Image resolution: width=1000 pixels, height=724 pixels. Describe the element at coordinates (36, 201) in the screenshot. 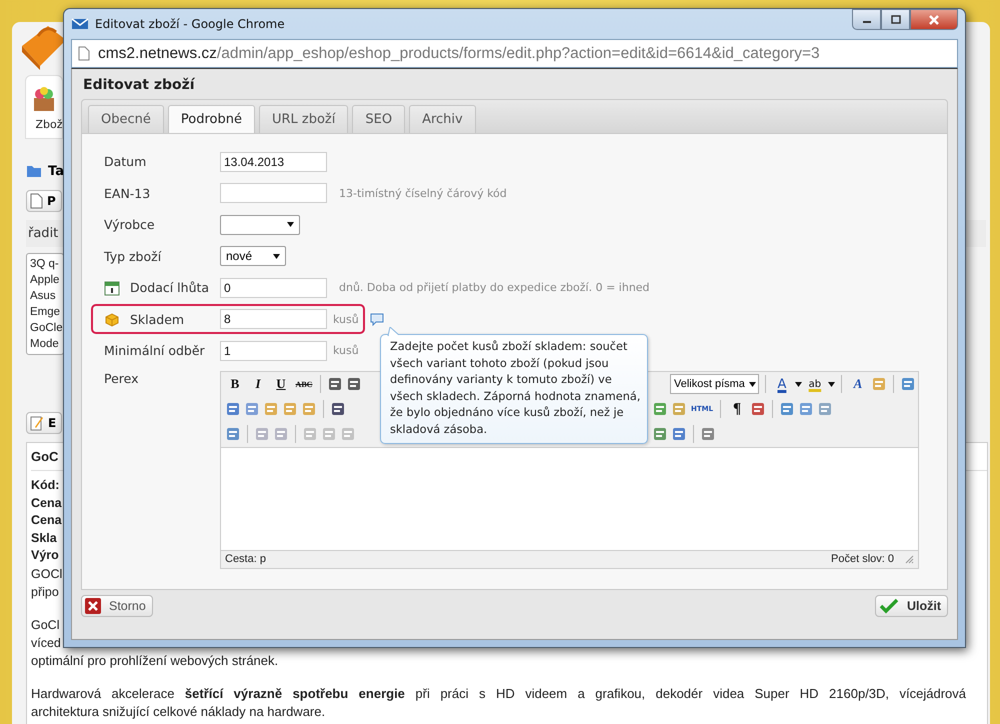

I see `document-icon` at that location.